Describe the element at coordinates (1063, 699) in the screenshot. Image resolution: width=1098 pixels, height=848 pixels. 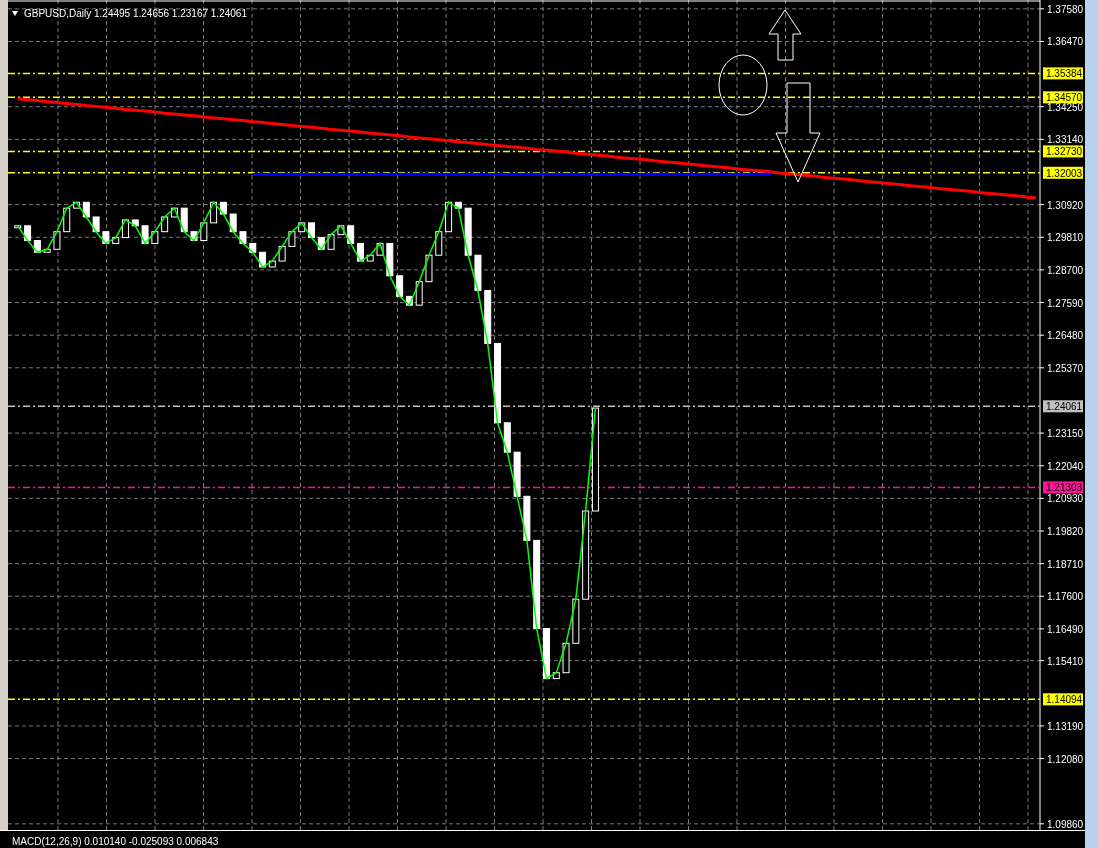
I see `price-level-tag: 1.14094` at that location.